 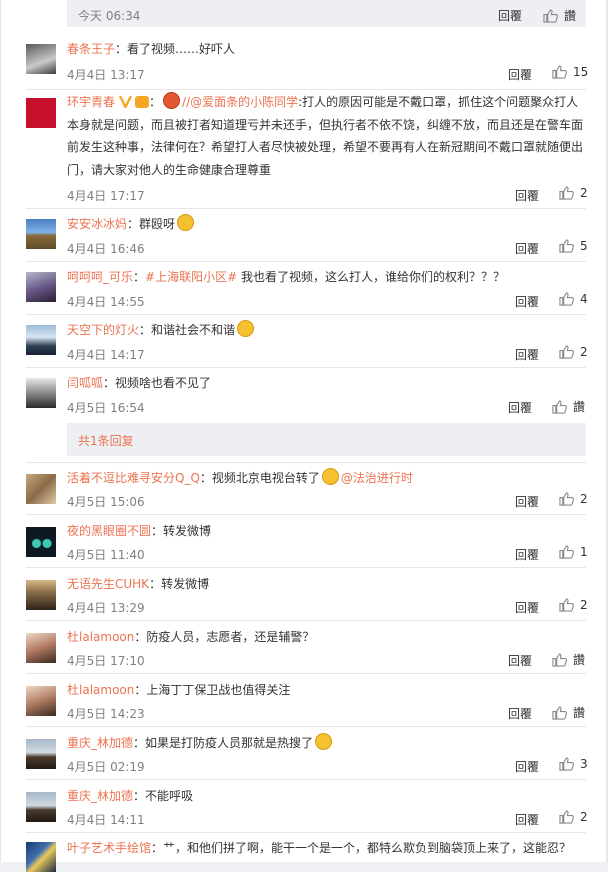 What do you see at coordinates (91, 102) in the screenshot?
I see `user-name: 环宇青春` at bounding box center [91, 102].